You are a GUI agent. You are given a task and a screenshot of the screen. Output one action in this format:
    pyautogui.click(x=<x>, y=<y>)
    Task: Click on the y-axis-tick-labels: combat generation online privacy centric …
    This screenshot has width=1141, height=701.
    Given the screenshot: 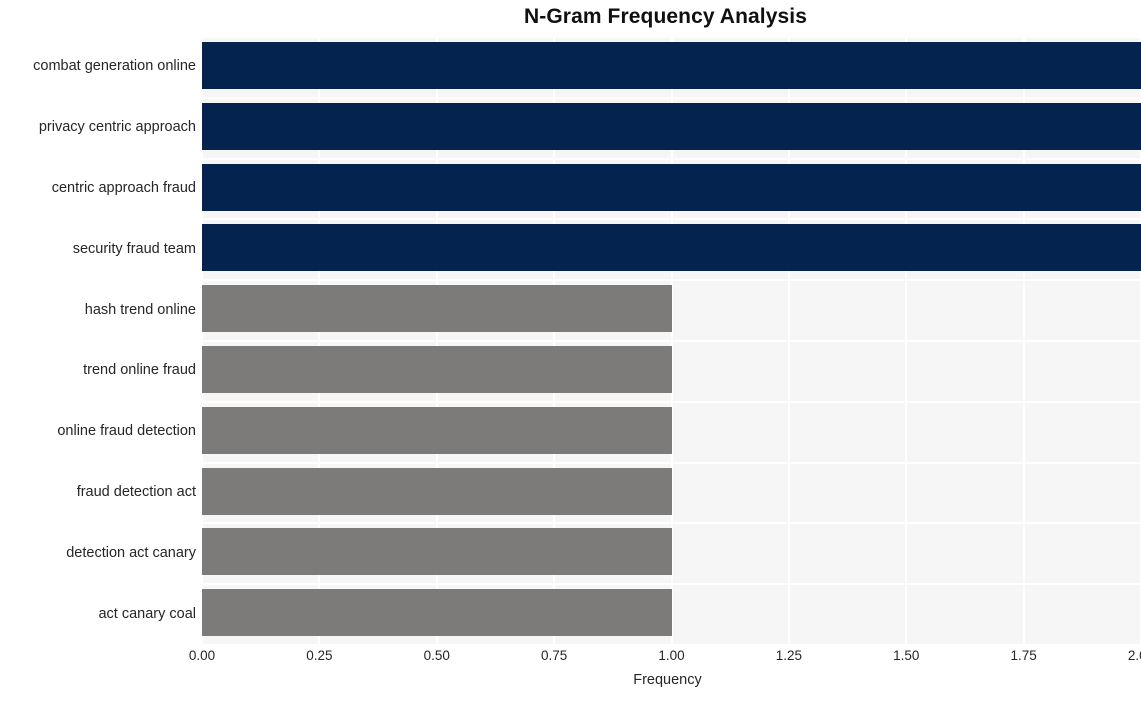 What is the action you would take?
    pyautogui.click(x=98, y=341)
    